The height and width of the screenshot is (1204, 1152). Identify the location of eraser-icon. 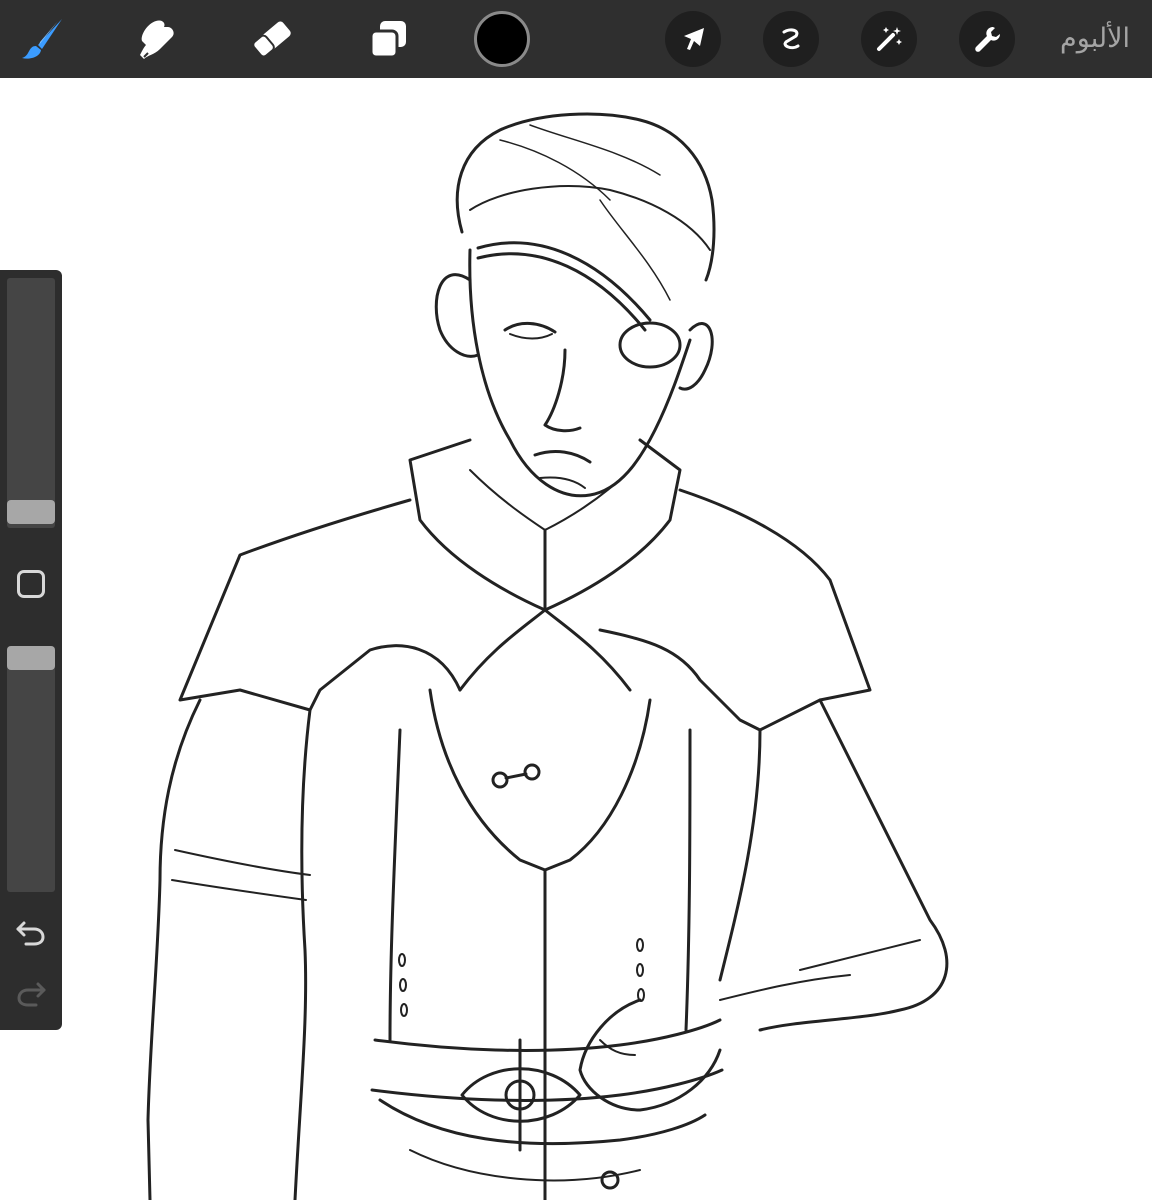
(271, 39).